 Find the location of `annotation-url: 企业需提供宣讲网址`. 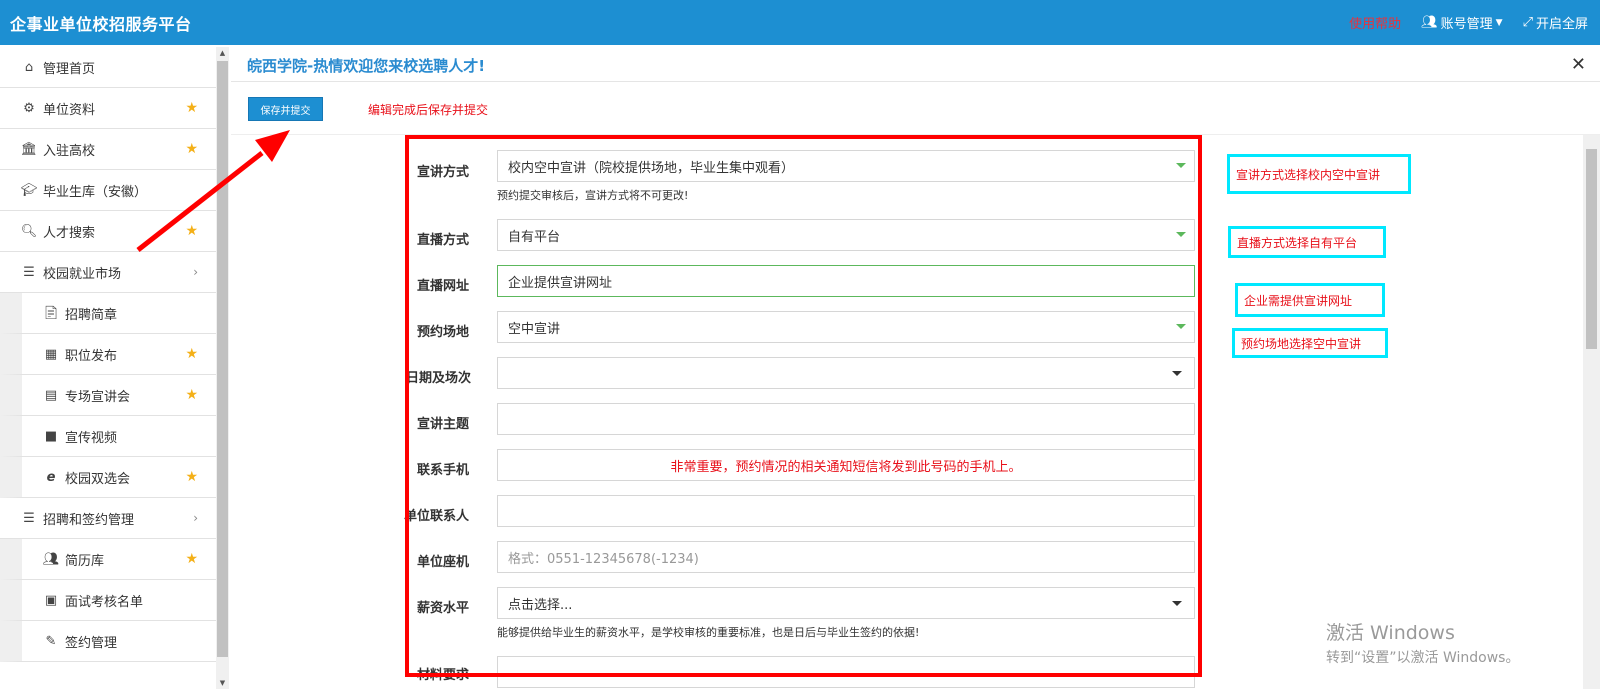

annotation-url: 企业需提供宣讲网址 is located at coordinates (1310, 300).